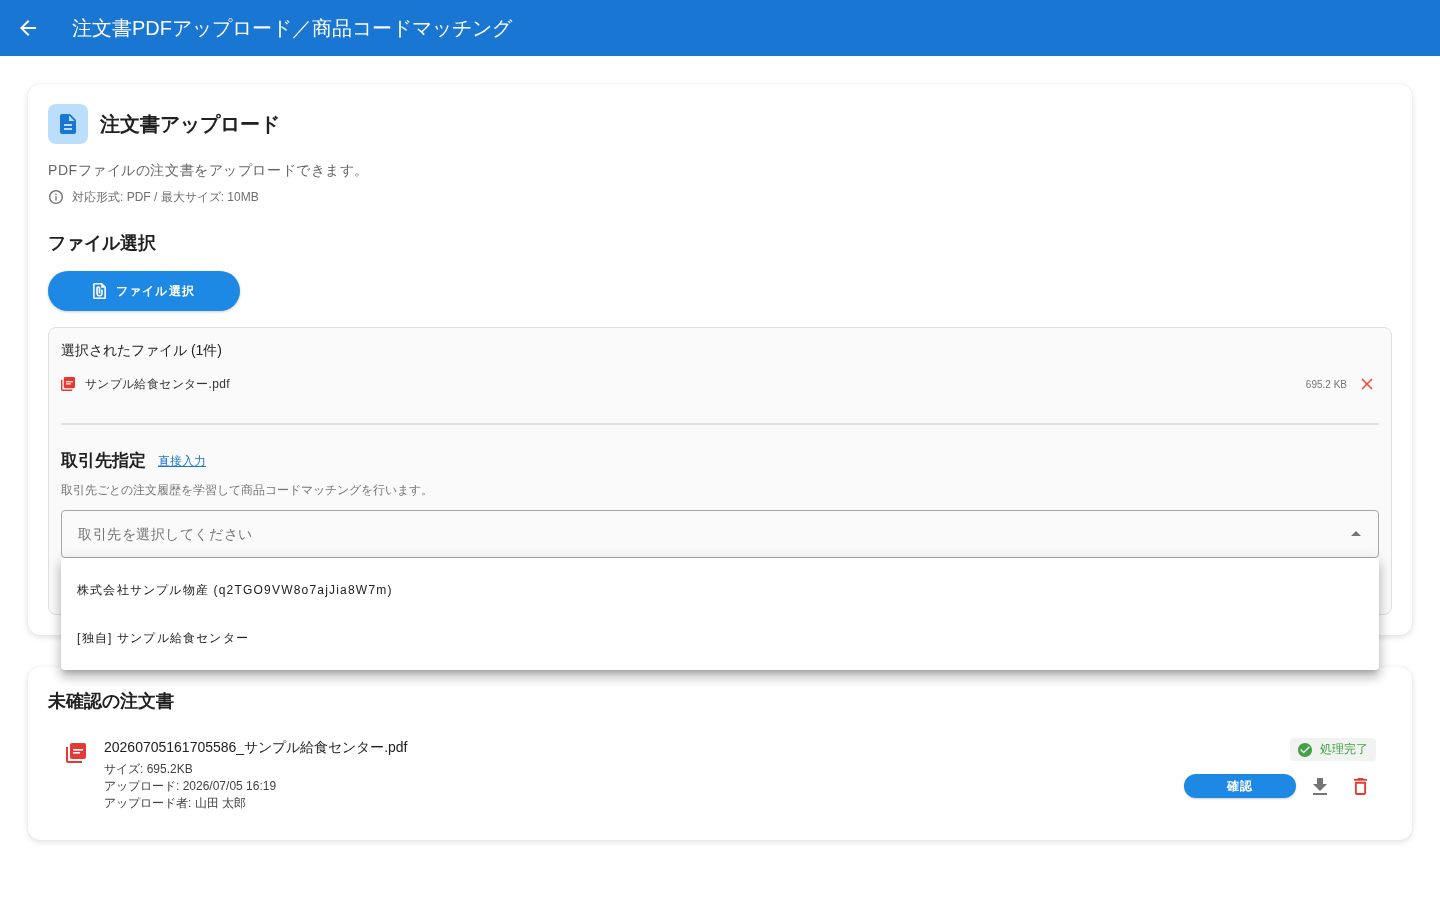 This screenshot has width=1440, height=900. Describe the element at coordinates (191, 786) in the screenshot. I see `upload-date-text: アップロード: 2026/07/05 16:19` at that location.